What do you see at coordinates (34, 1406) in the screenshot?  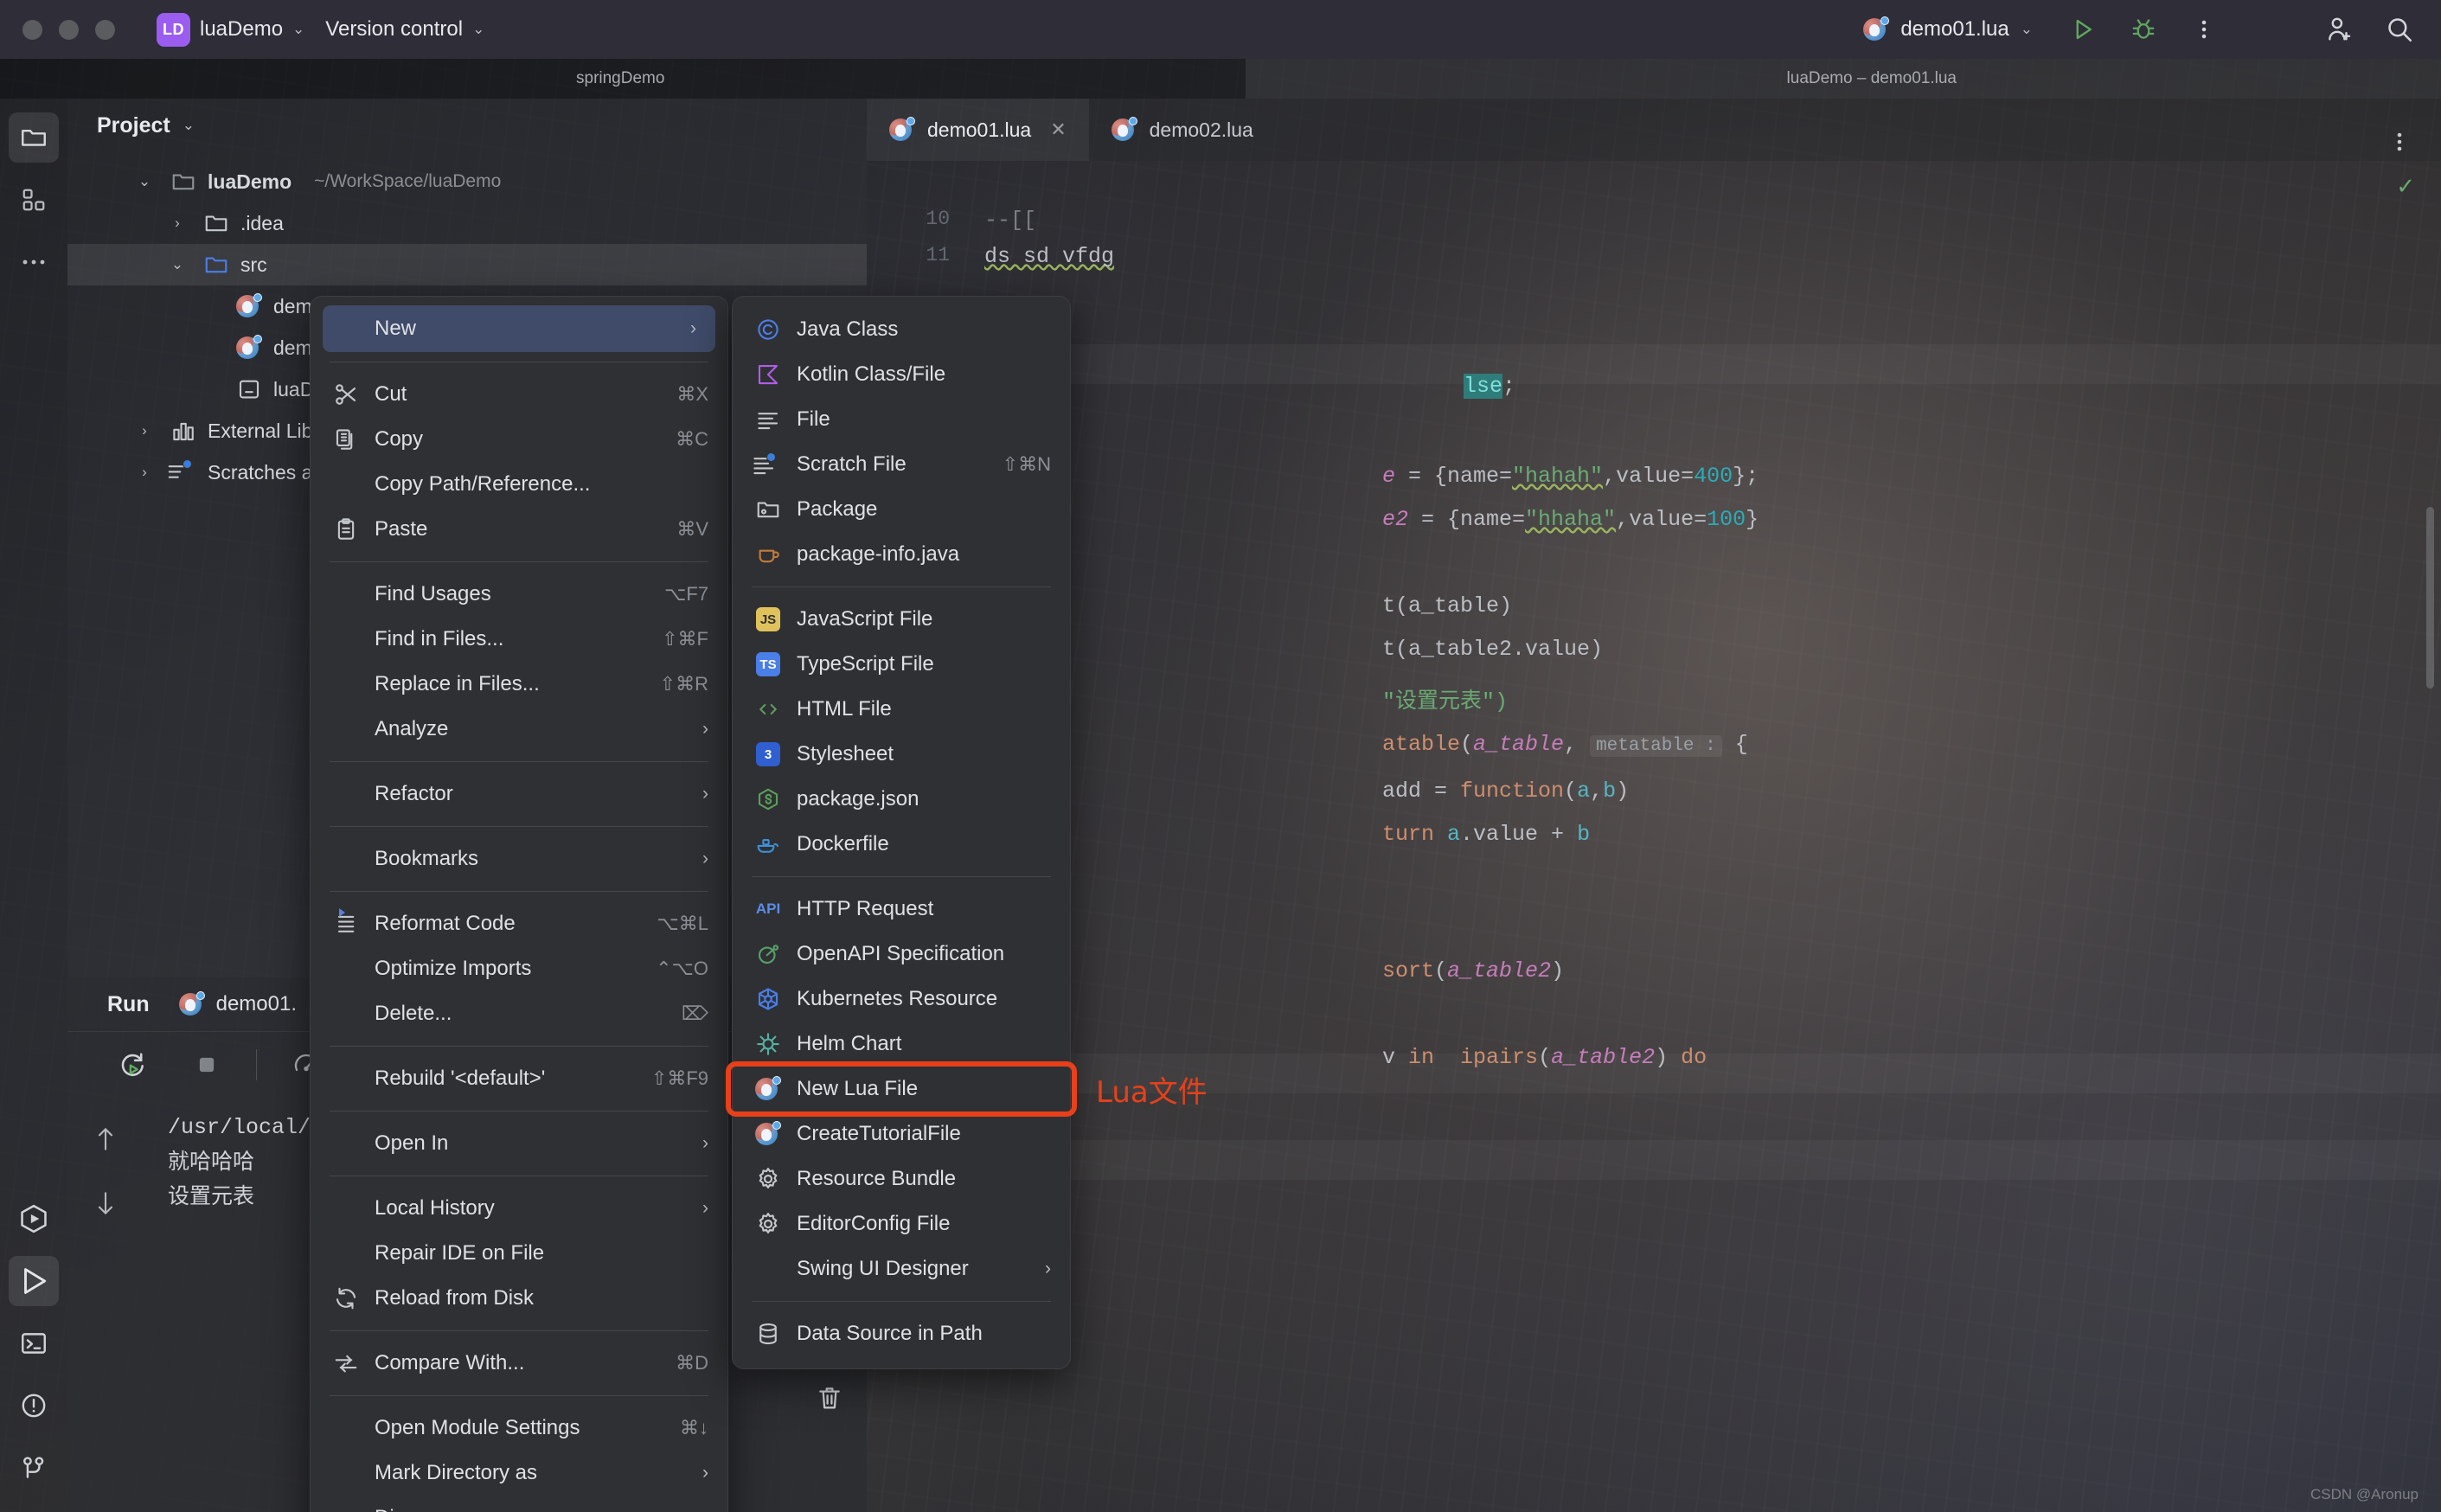 I see `problems-tool-window-button` at bounding box center [34, 1406].